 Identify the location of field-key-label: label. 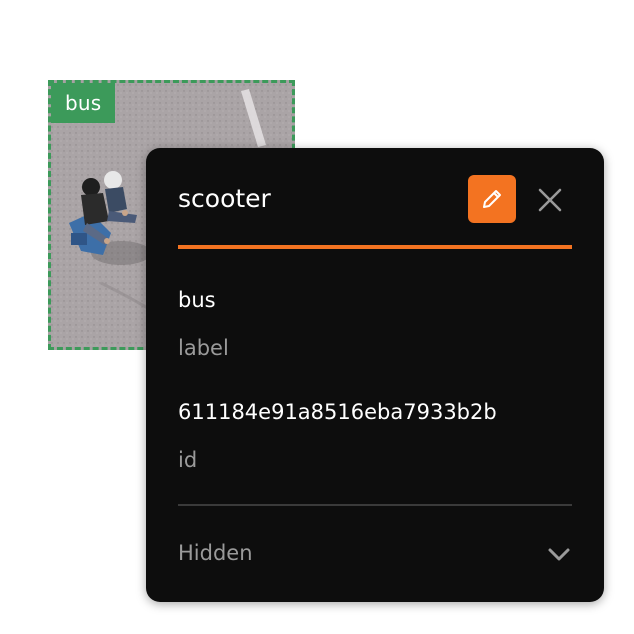
(203, 348).